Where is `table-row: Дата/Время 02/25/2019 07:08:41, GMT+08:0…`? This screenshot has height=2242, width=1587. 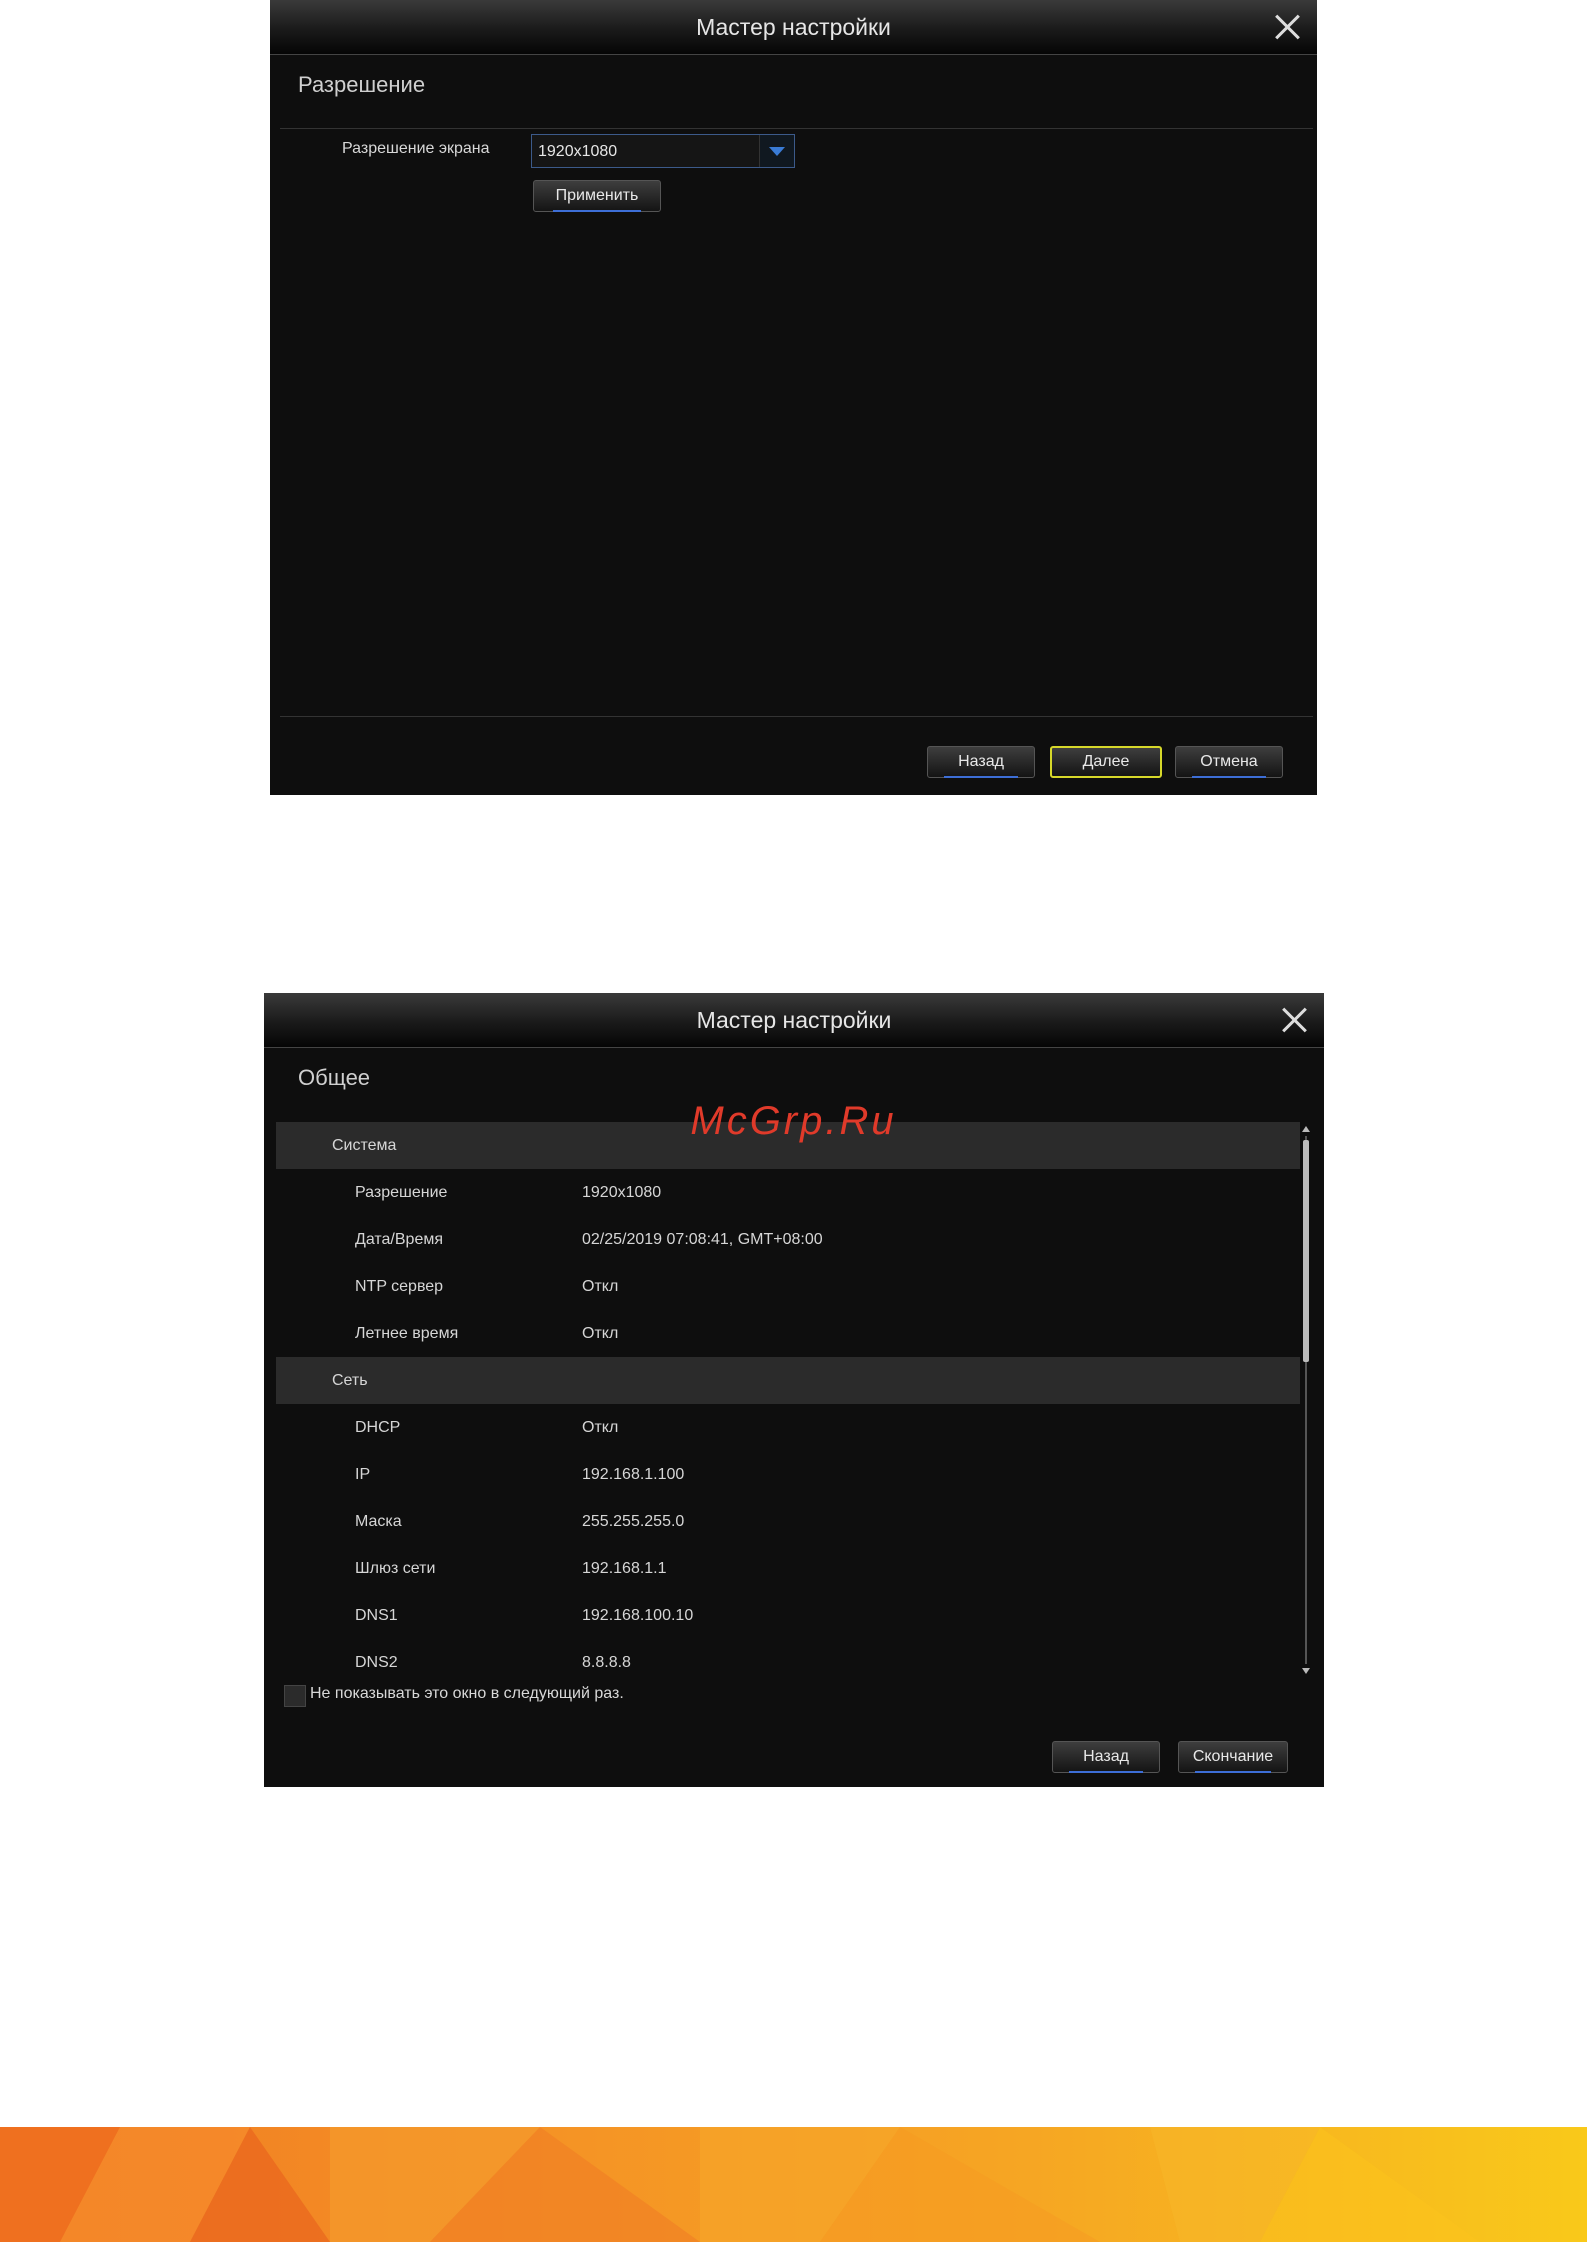 table-row: Дата/Время 02/25/2019 07:08:41, GMT+08:0… is located at coordinates (589, 1239).